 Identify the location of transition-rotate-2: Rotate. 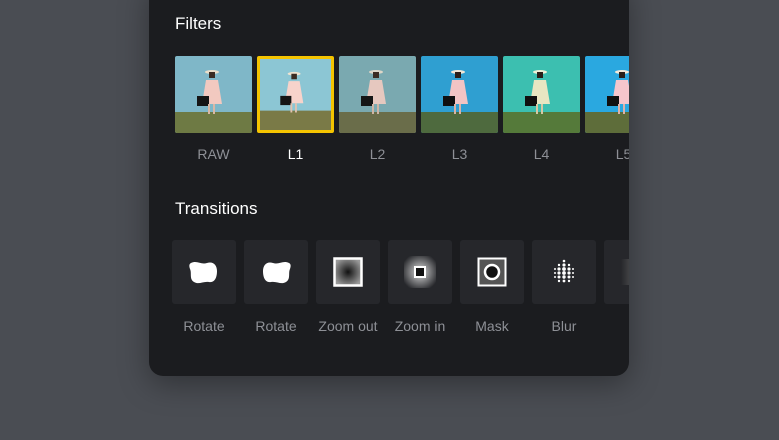
(276, 290).